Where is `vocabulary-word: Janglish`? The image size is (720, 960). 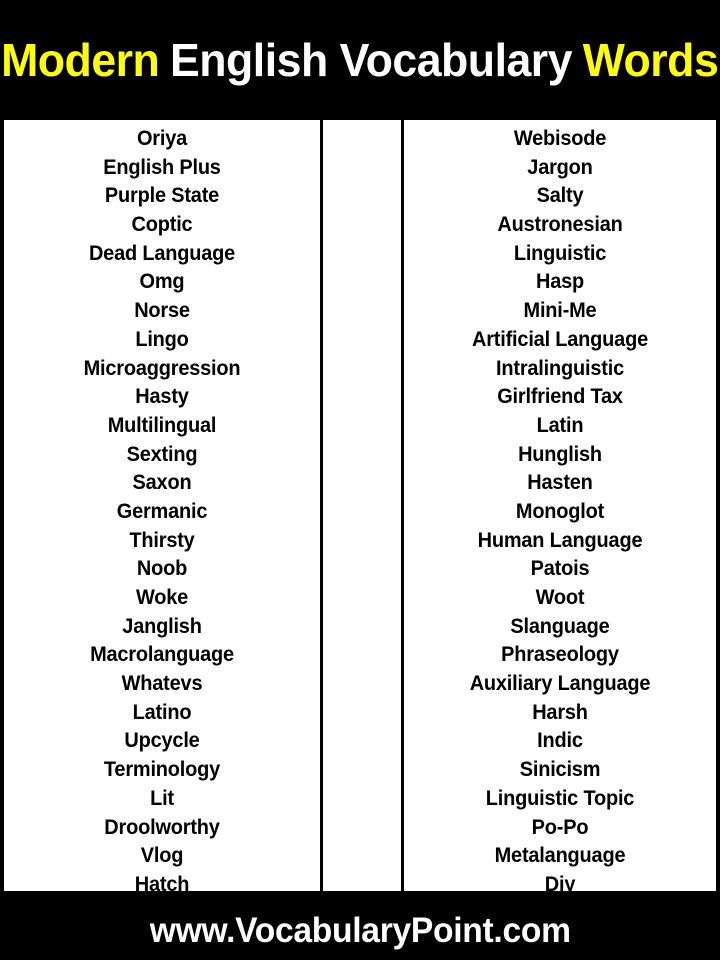
vocabulary-word: Janglish is located at coordinates (162, 626).